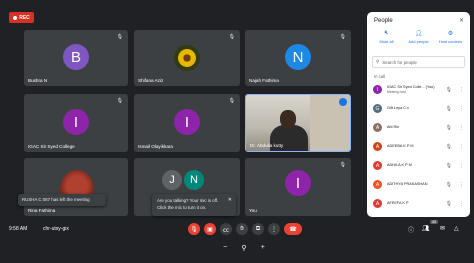 Image resolution: width=474 pixels, height=263 pixels. Describe the element at coordinates (21, 17) in the screenshot. I see `recording-badge: REC` at that location.